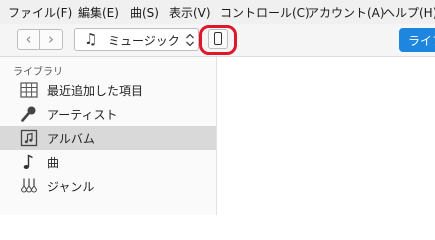 Image resolution: width=435 pixels, height=240 pixels. Describe the element at coordinates (346, 12) in the screenshot. I see `menu-account: アカウント(A)` at that location.